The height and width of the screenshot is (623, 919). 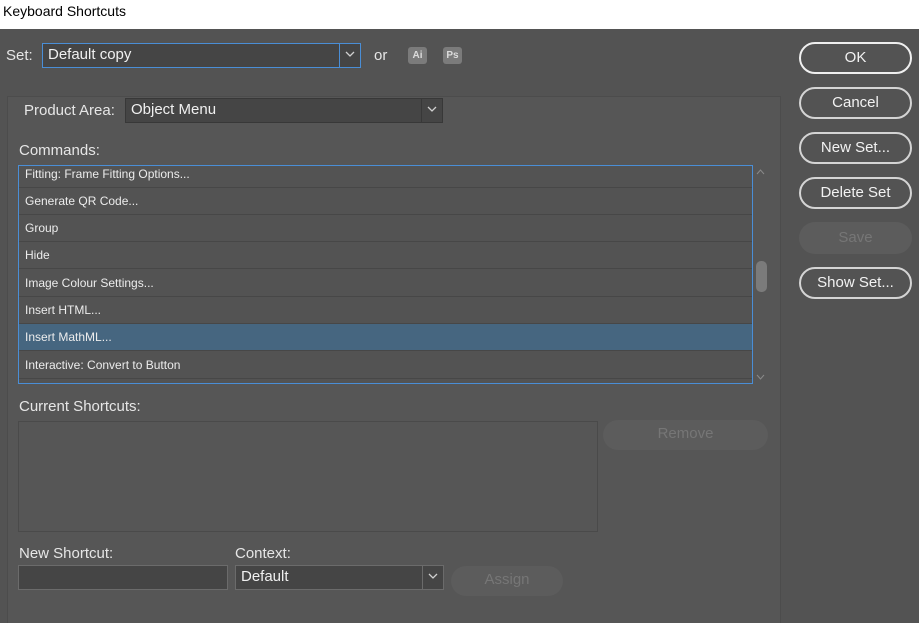 What do you see at coordinates (339, 577) in the screenshot?
I see `context-dropdown: Default` at bounding box center [339, 577].